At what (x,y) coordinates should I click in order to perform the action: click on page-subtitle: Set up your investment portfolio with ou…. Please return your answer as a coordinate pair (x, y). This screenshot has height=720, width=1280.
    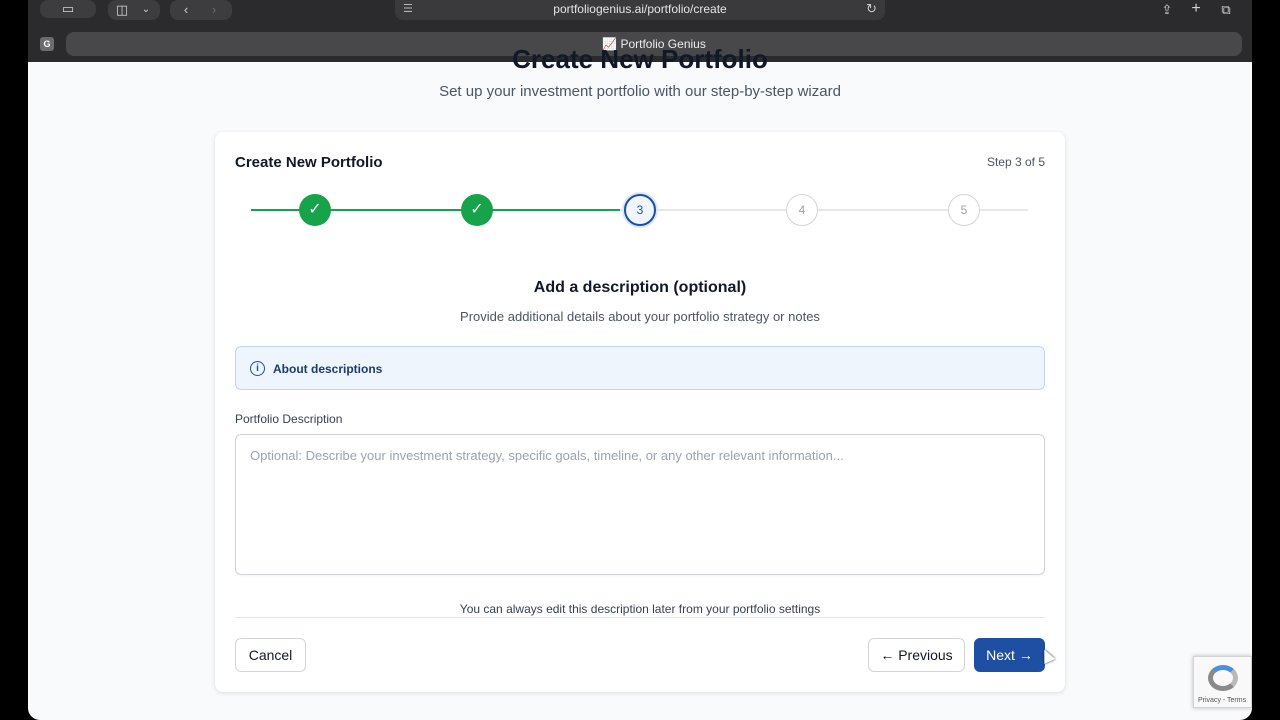
    Looking at the image, I should click on (640, 91).